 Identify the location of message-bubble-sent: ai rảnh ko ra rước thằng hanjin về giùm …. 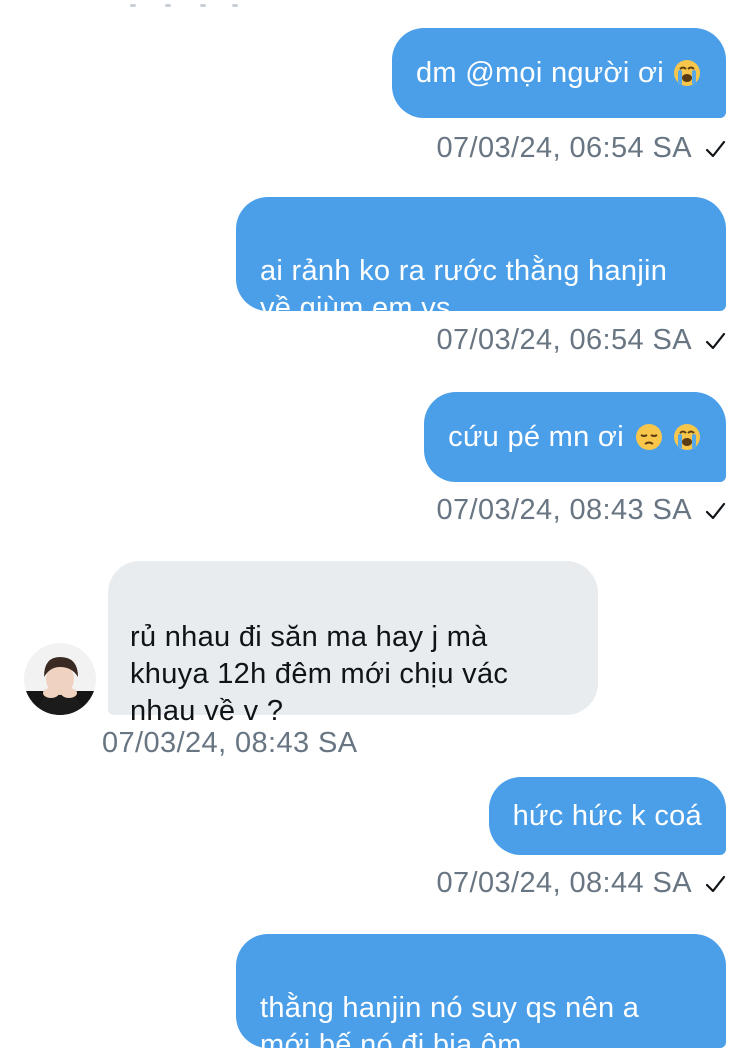
(481, 260).